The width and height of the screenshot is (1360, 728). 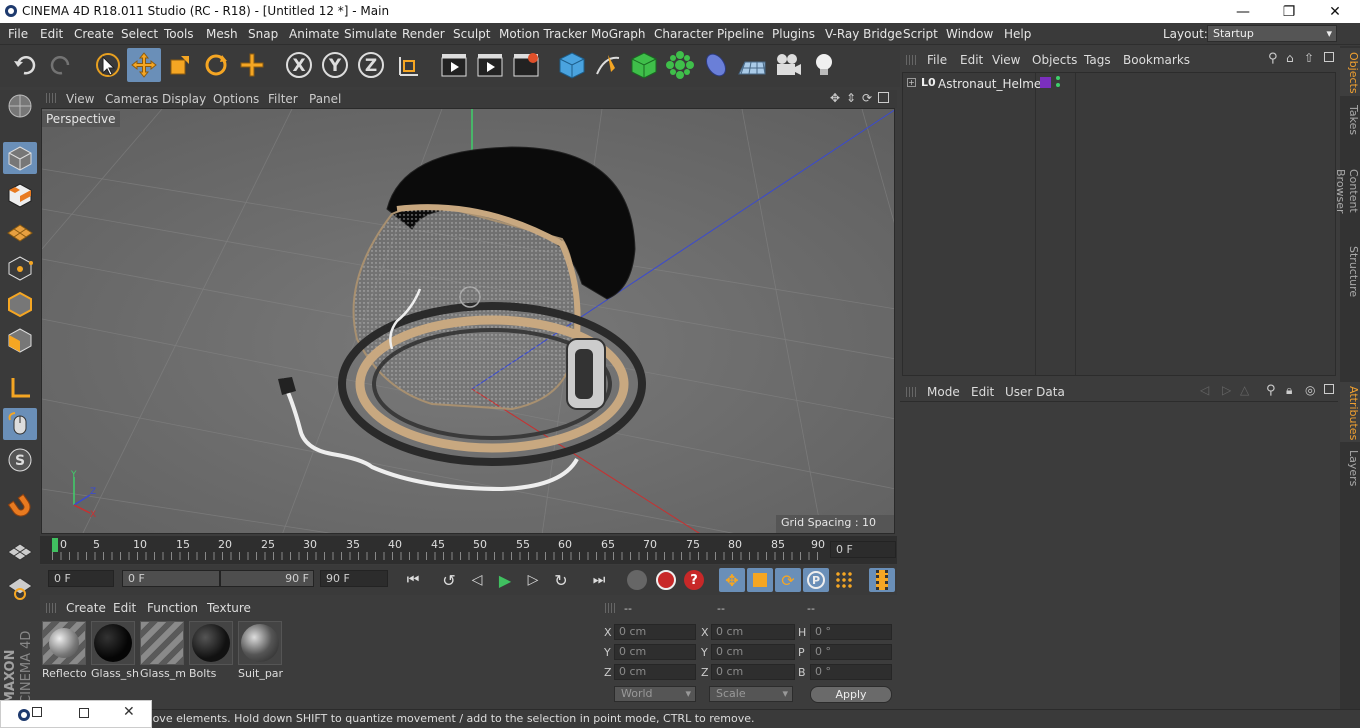 What do you see at coordinates (740, 34) in the screenshot?
I see `menu-pipeline: Pipeline` at bounding box center [740, 34].